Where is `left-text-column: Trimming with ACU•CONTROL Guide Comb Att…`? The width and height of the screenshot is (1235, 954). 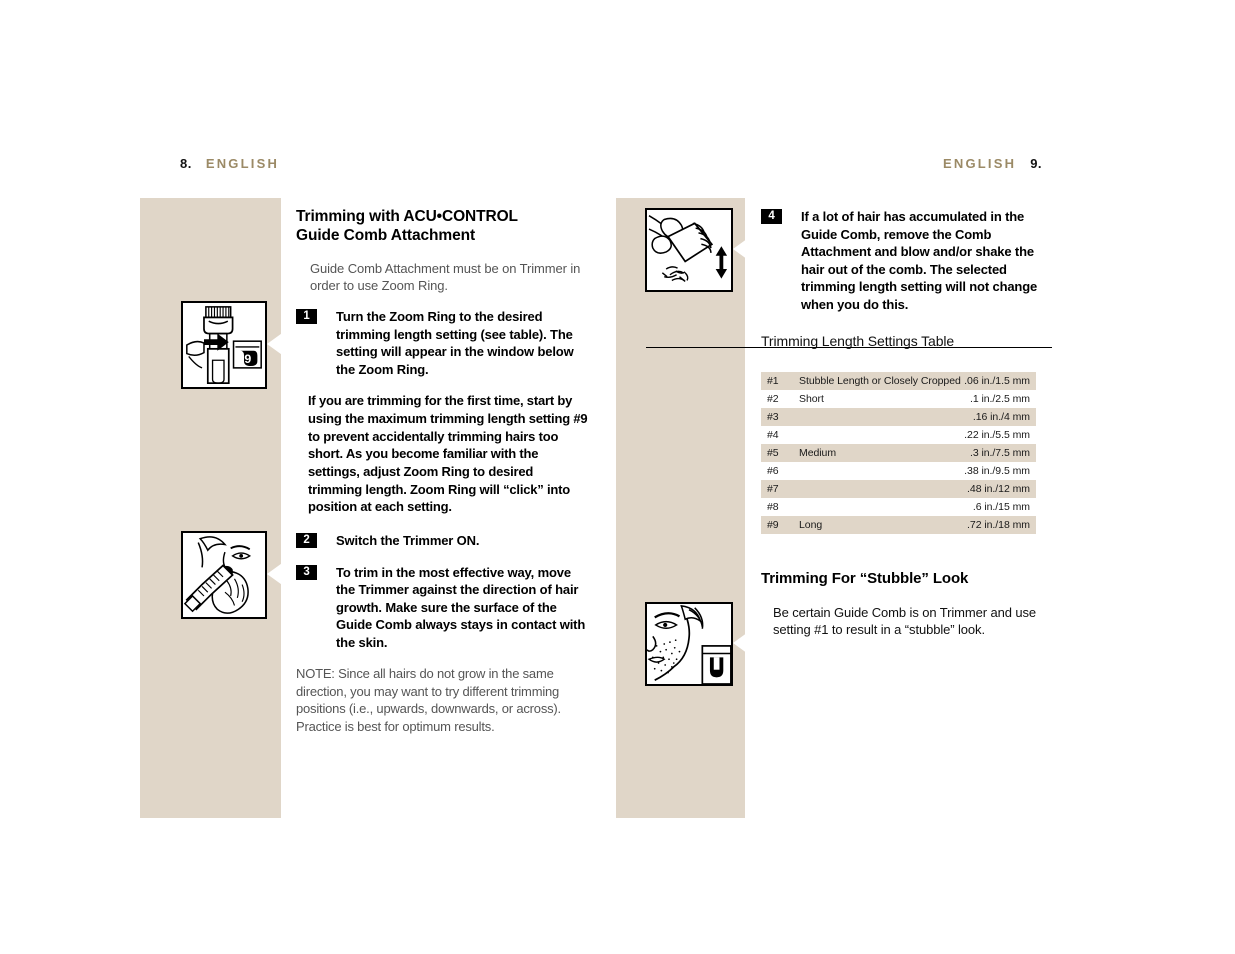 left-text-column: Trimming with ACU•CONTROL Guide Comb Att… is located at coordinates (442, 471).